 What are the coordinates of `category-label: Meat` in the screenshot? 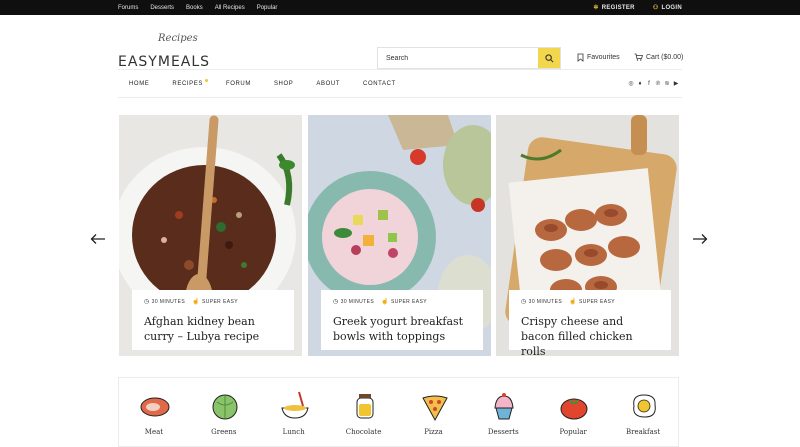 It's located at (154, 432).